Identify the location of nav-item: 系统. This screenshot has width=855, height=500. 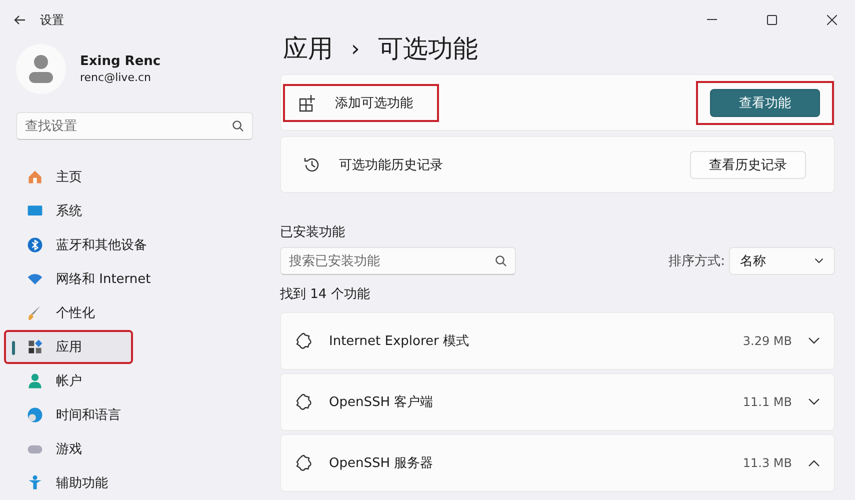
(128, 211).